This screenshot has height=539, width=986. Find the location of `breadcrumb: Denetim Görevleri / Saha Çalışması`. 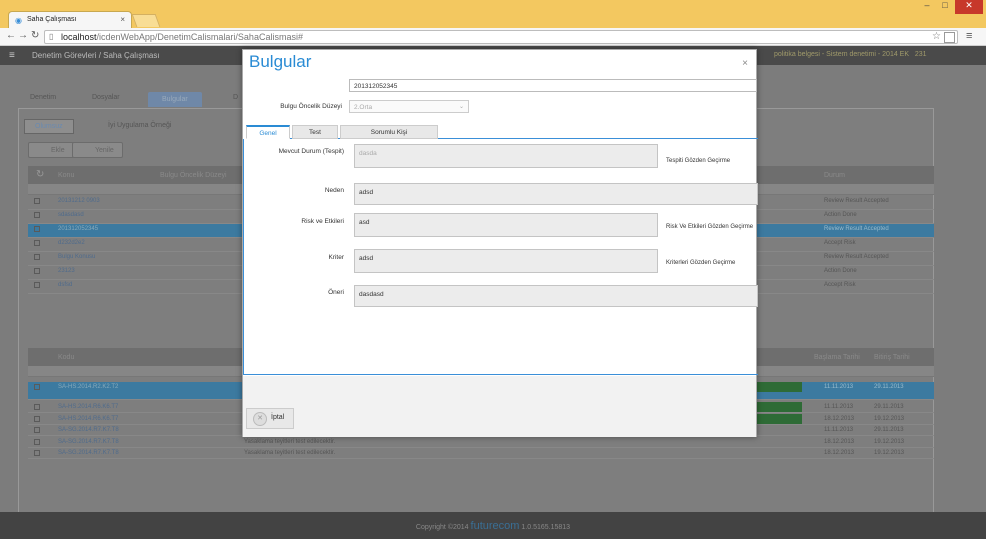

breadcrumb: Denetim Görevleri / Saha Çalışması is located at coordinates (96, 55).